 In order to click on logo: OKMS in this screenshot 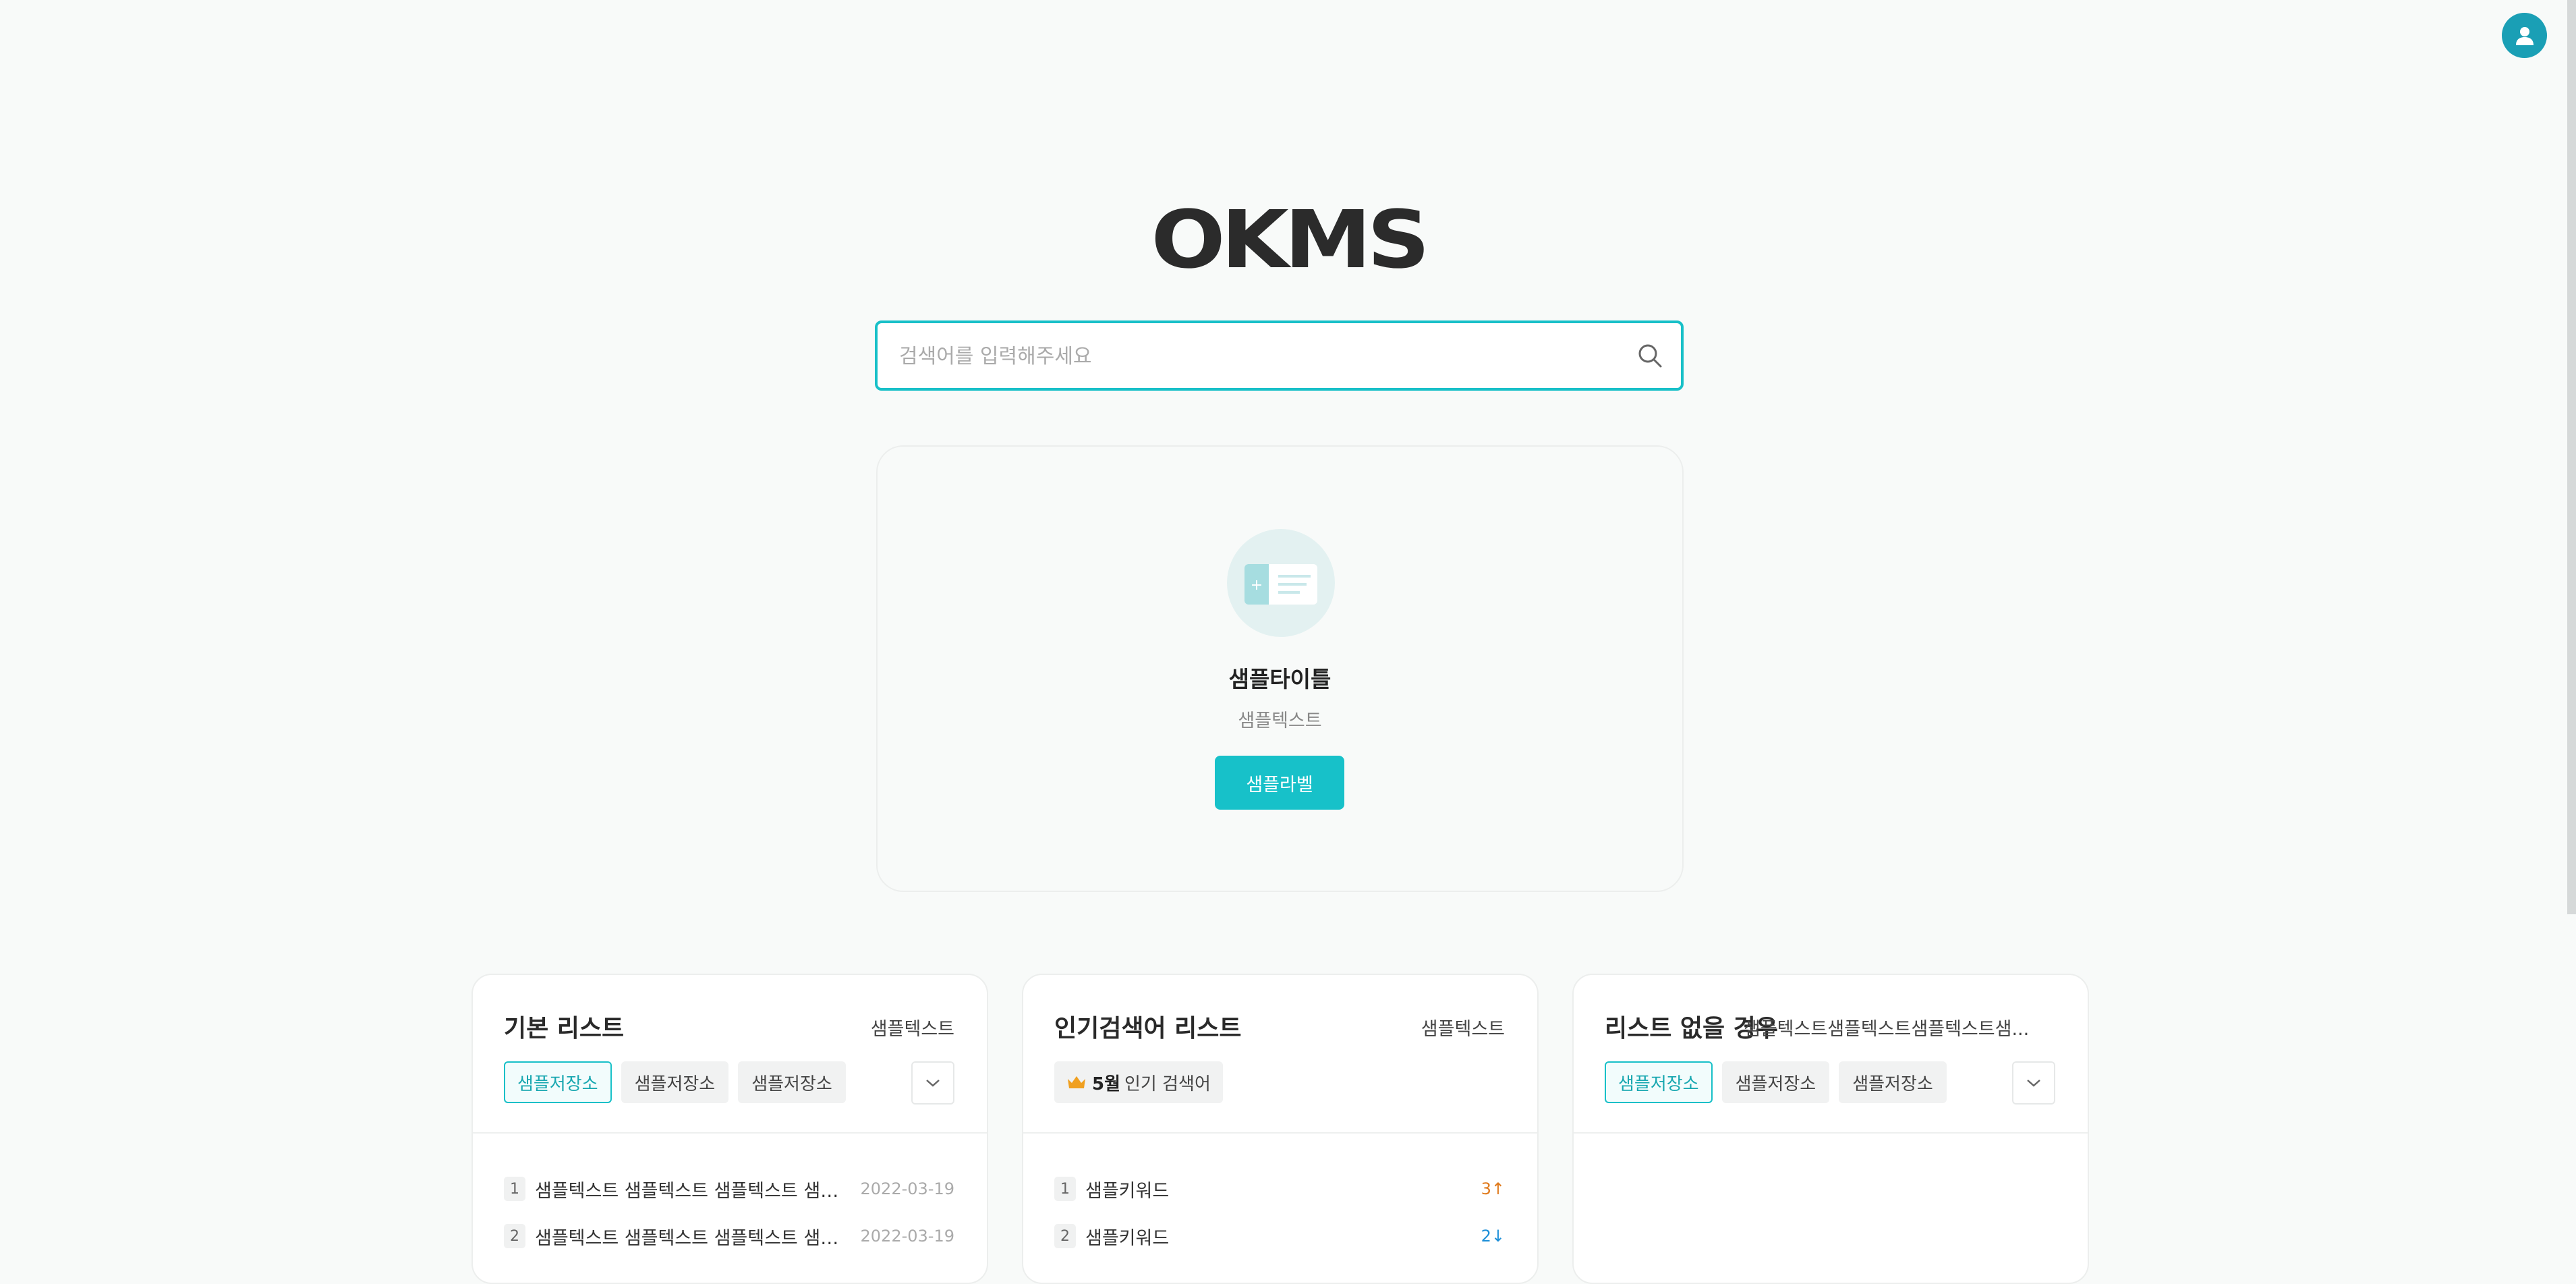, I will do `click(1288, 239)`.